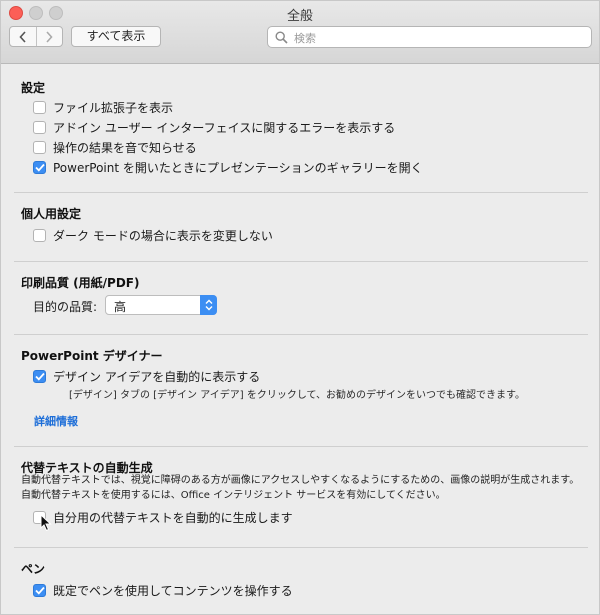  I want to click on checkbox-row-show-extensions: ファイル拡張子を表示, so click(103, 107).